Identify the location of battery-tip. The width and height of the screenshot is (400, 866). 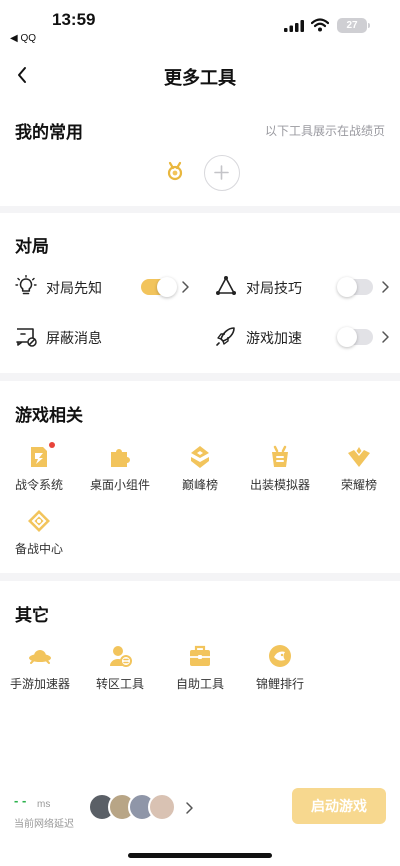
(369, 25).